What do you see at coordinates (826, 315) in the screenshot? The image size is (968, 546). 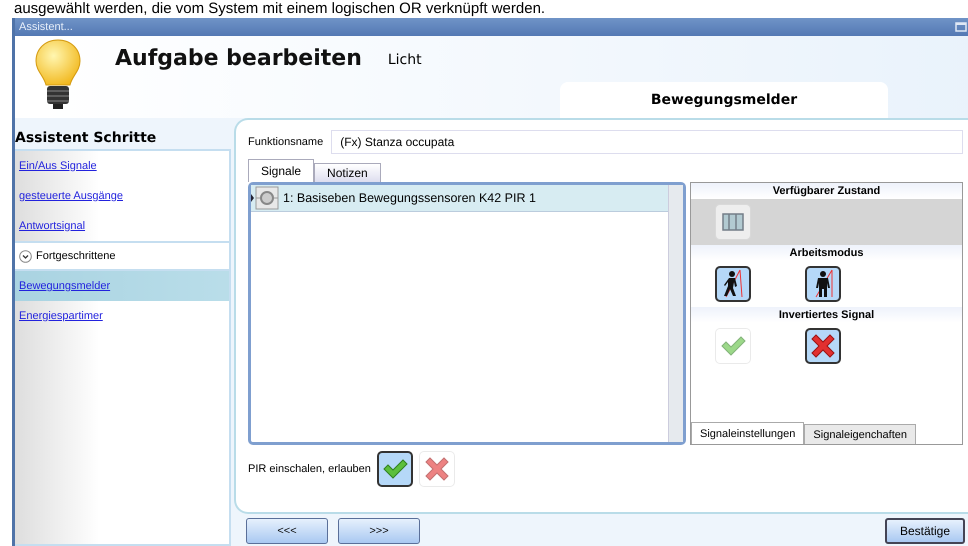 I see `section-title: Invertiertes Signal` at bounding box center [826, 315].